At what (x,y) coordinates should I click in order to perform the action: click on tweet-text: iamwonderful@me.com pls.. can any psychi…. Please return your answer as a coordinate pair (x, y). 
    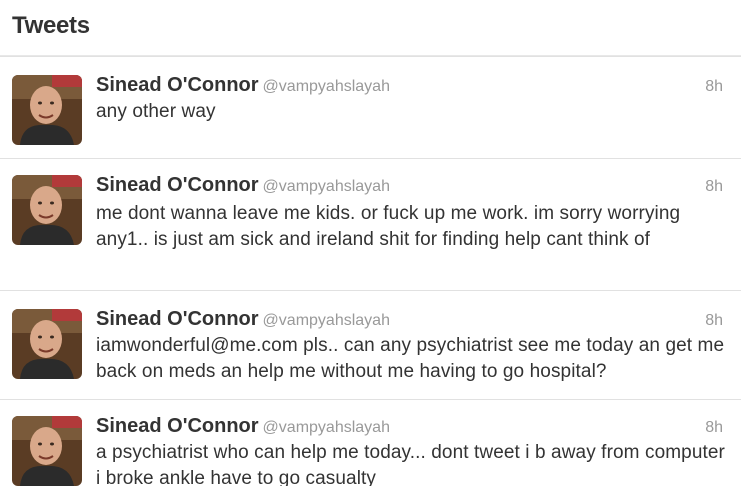
    Looking at the image, I should click on (410, 358).